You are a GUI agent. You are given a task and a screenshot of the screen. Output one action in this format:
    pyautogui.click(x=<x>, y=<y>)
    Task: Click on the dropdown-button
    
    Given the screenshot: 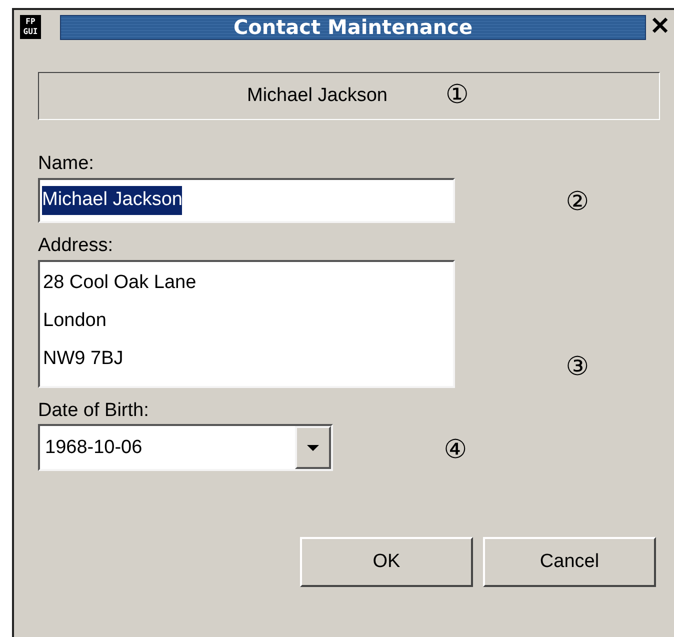 What is the action you would take?
    pyautogui.click(x=313, y=448)
    